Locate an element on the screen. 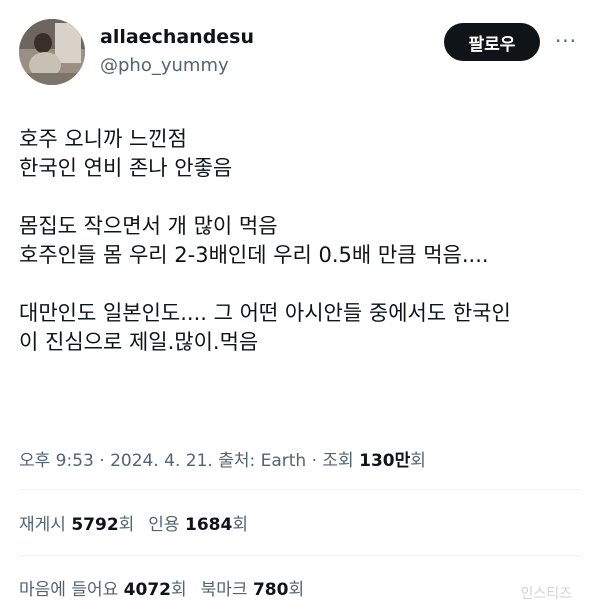 Image resolution: width=600 pixels, height=611 pixels. reposts-unit: 회 is located at coordinates (126, 525).